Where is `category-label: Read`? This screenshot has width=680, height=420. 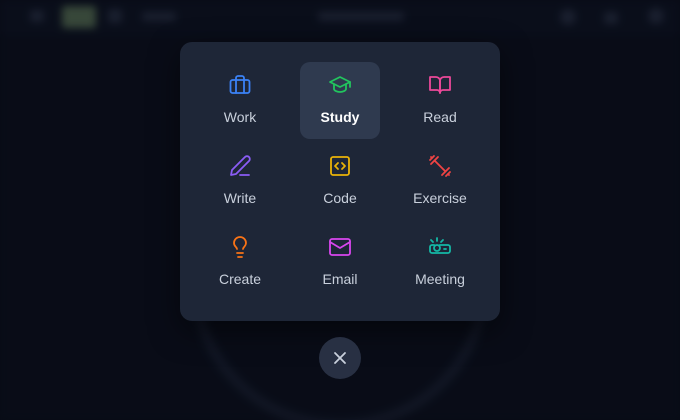 category-label: Read is located at coordinates (440, 117).